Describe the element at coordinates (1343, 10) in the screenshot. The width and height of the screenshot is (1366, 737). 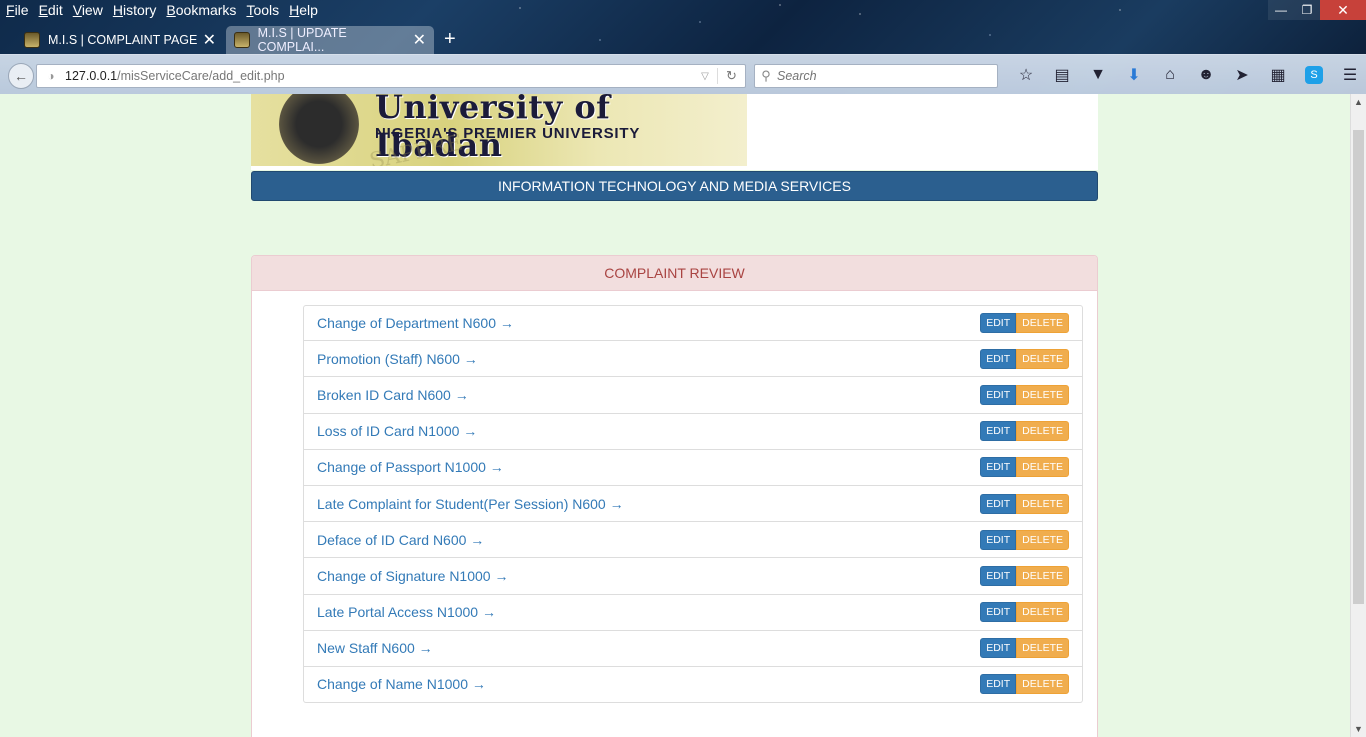
I see `window-close-button: ✕` at that location.